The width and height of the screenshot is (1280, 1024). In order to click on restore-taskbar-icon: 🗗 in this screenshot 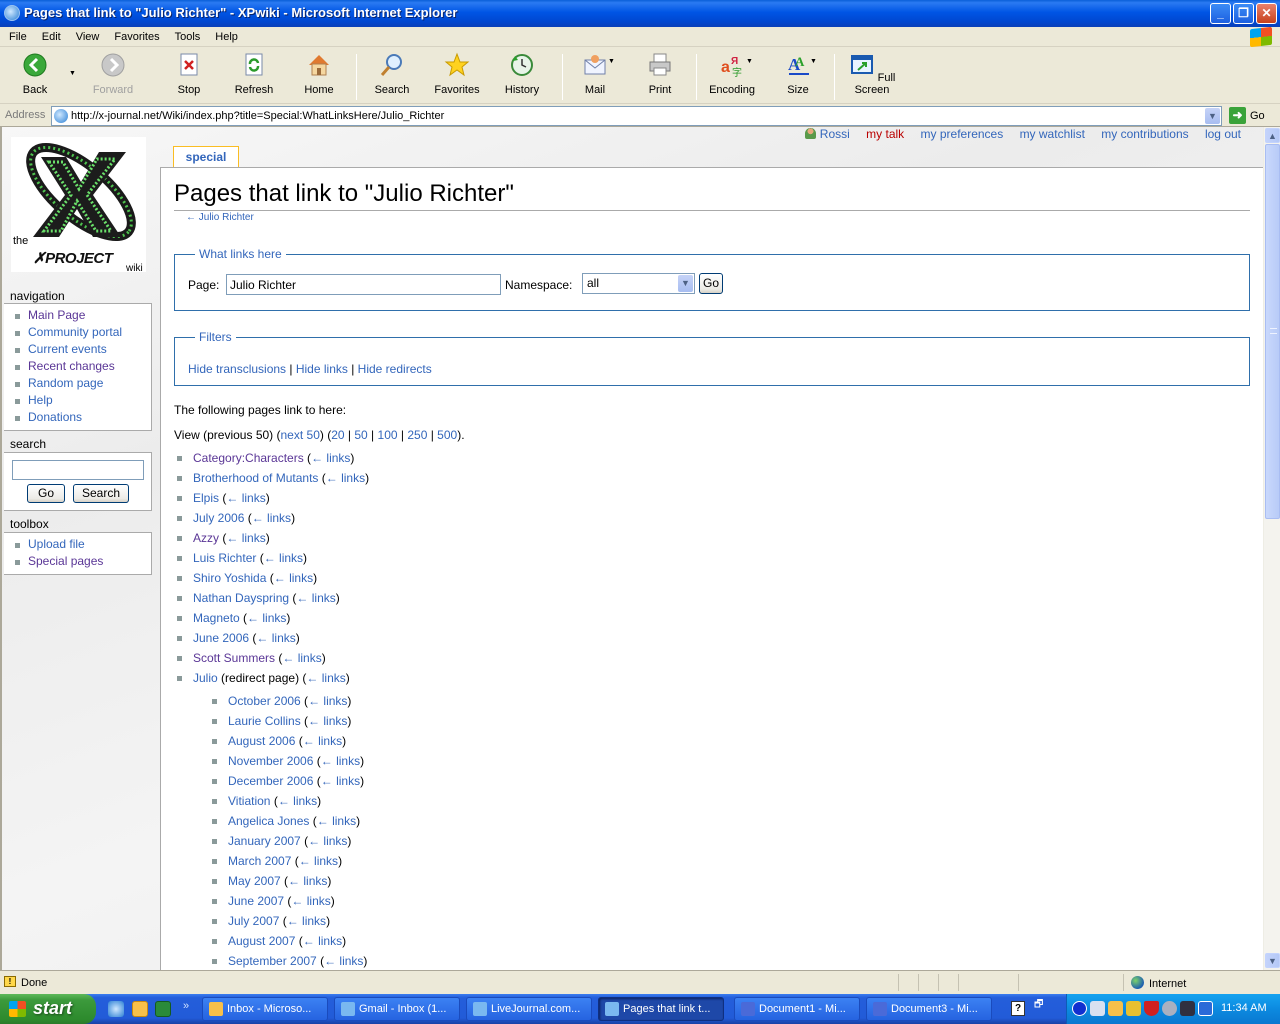, I will do `click(1038, 1005)`.